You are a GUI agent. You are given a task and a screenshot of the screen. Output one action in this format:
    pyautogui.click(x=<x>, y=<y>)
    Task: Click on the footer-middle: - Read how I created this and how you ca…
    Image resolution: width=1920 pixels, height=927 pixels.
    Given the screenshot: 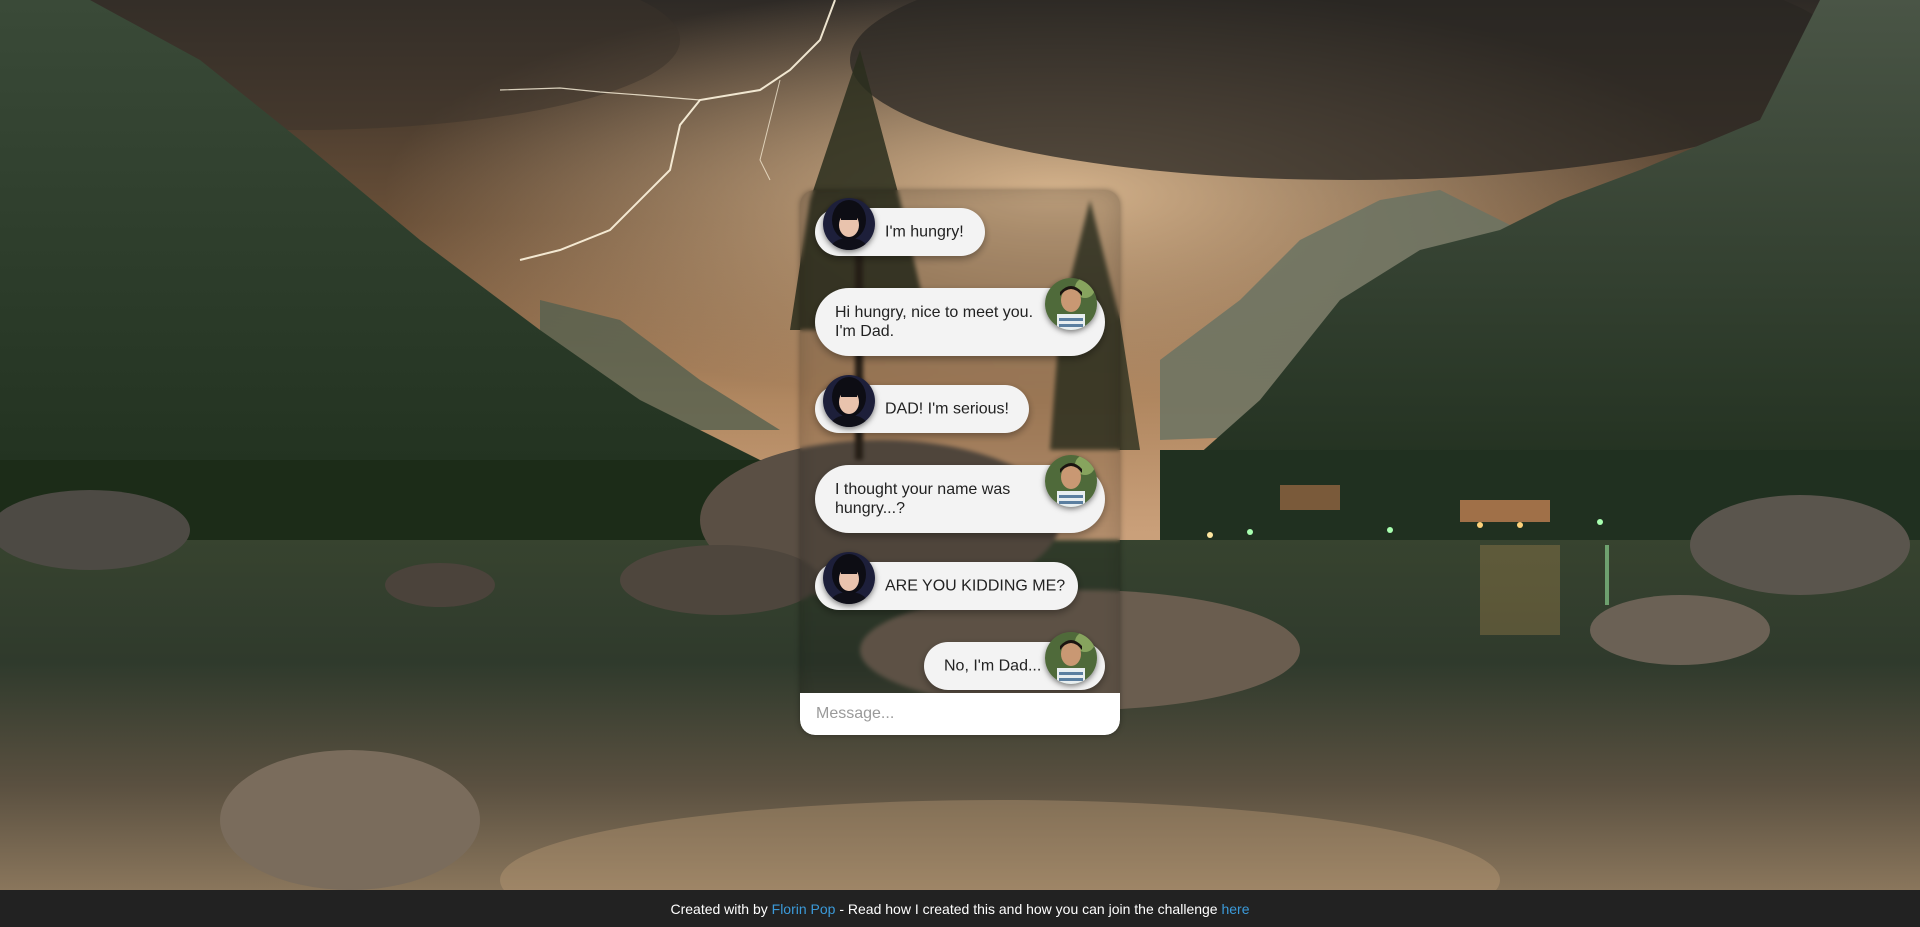 What is the action you would take?
    pyautogui.click(x=1028, y=908)
    